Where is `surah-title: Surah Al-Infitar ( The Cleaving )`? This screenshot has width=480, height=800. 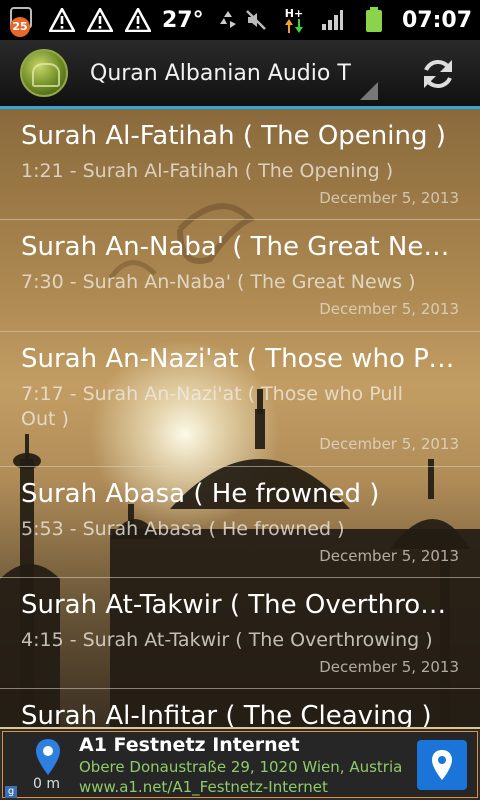 surah-title: Surah Al-Infitar ( The Cleaving ) is located at coordinates (226, 714).